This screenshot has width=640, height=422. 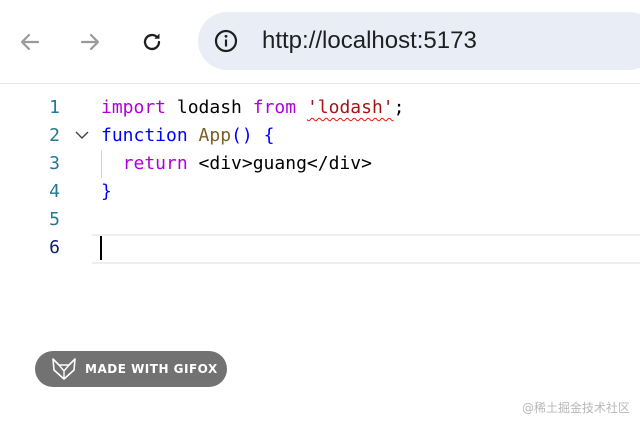 I want to click on forward-button, so click(x=90, y=42).